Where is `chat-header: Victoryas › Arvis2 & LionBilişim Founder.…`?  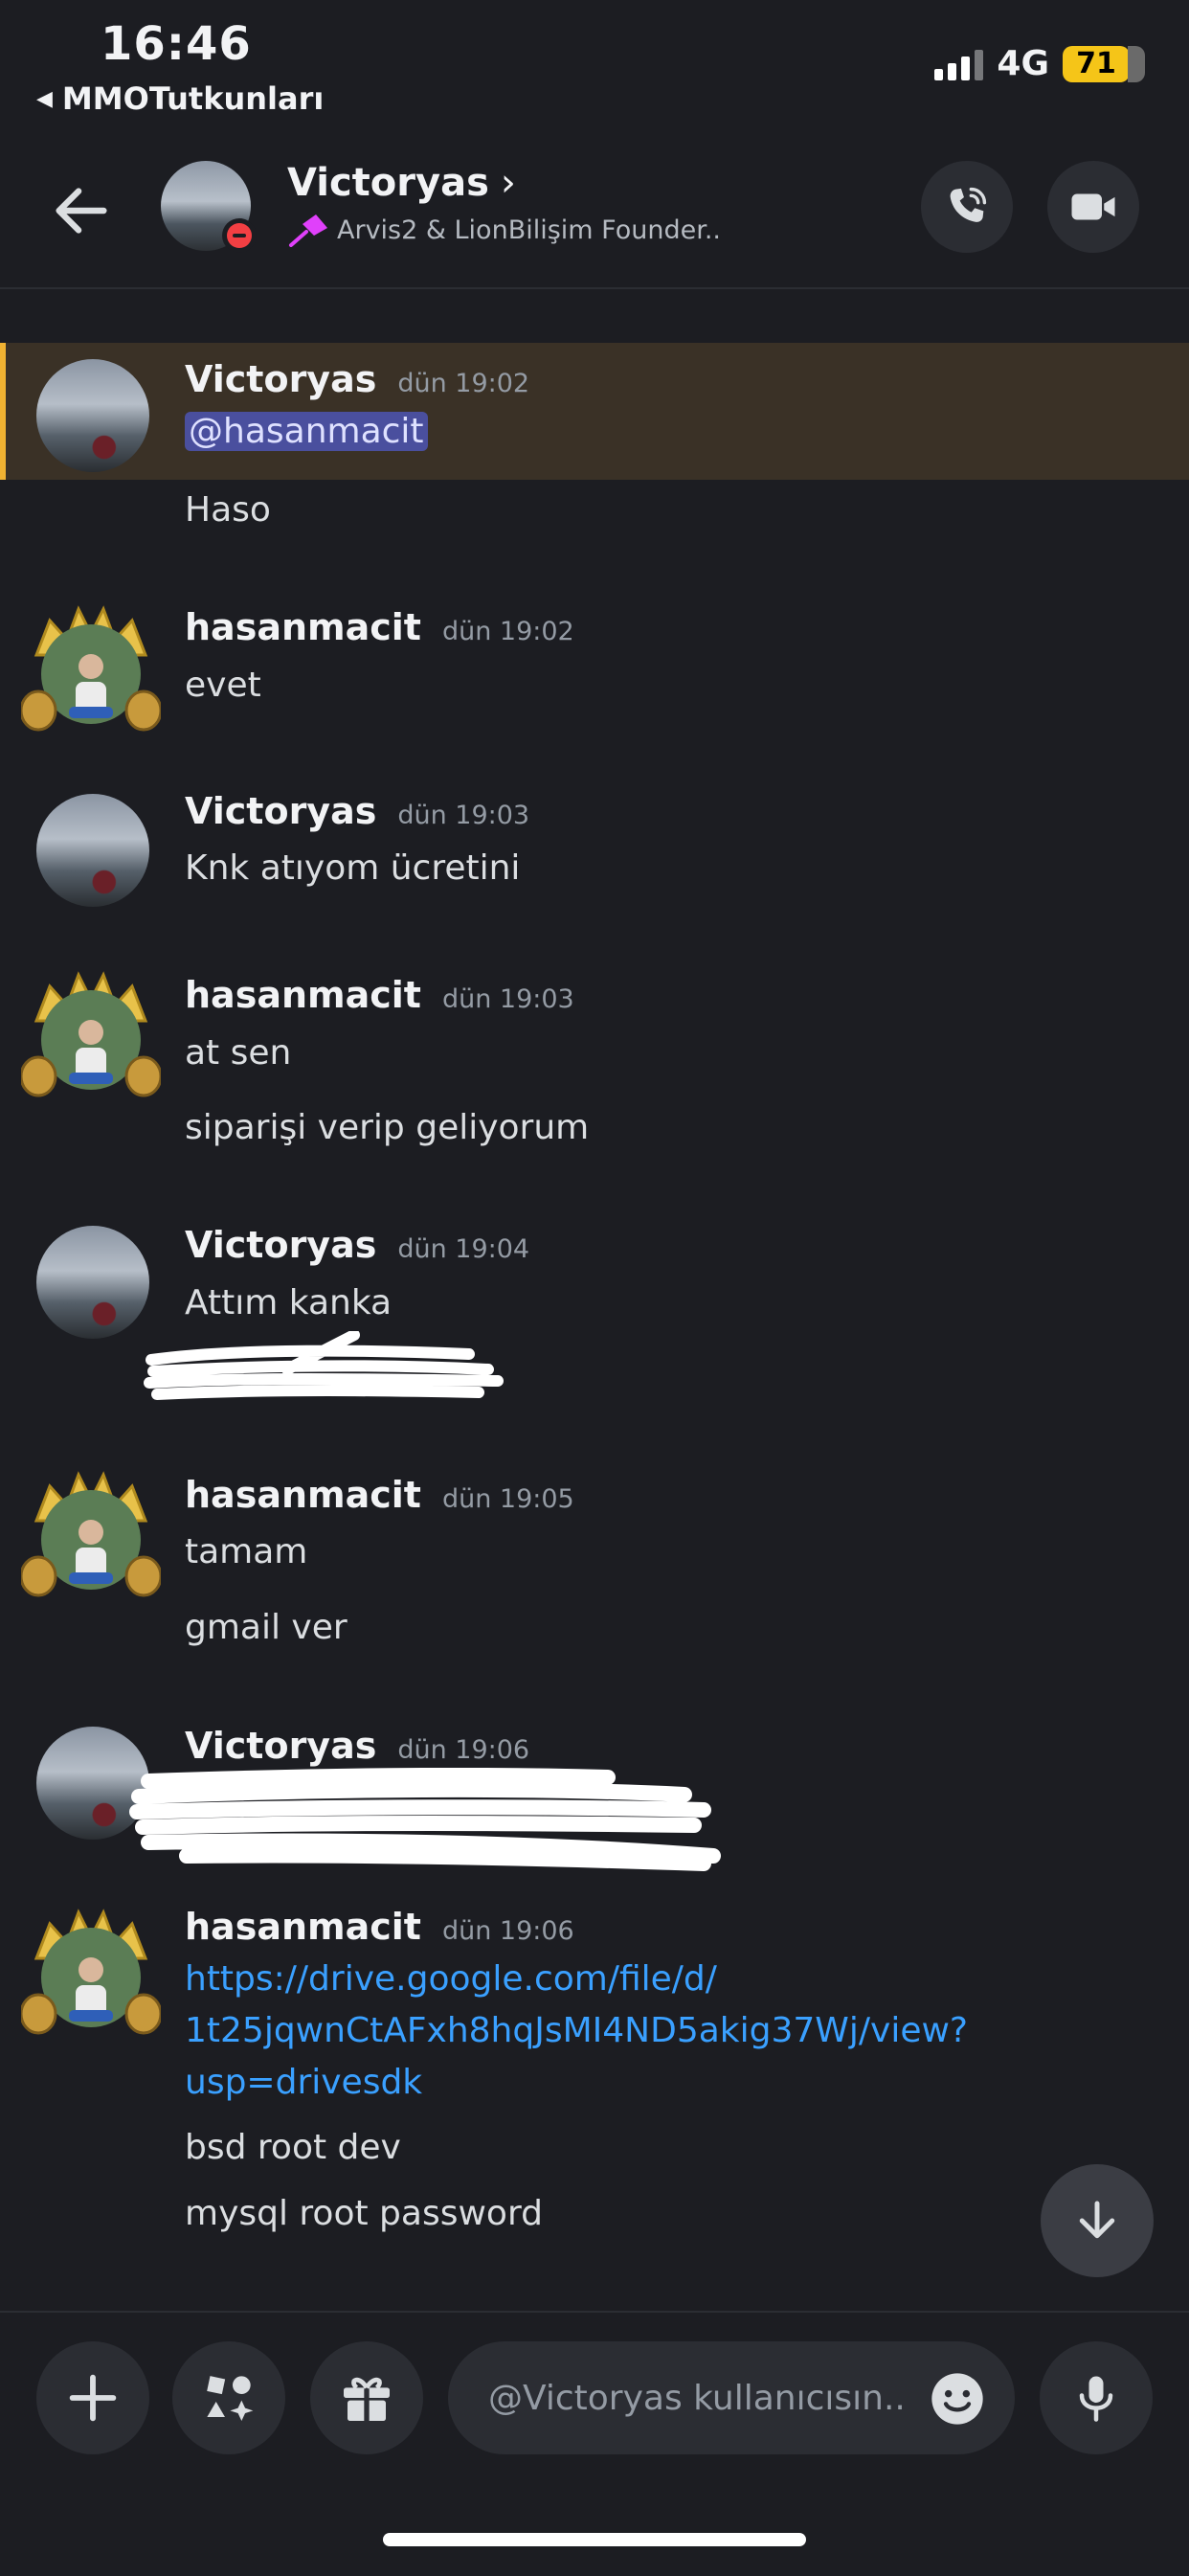 chat-header: Victoryas › Arvis2 & LionBilişim Founder.… is located at coordinates (594, 216).